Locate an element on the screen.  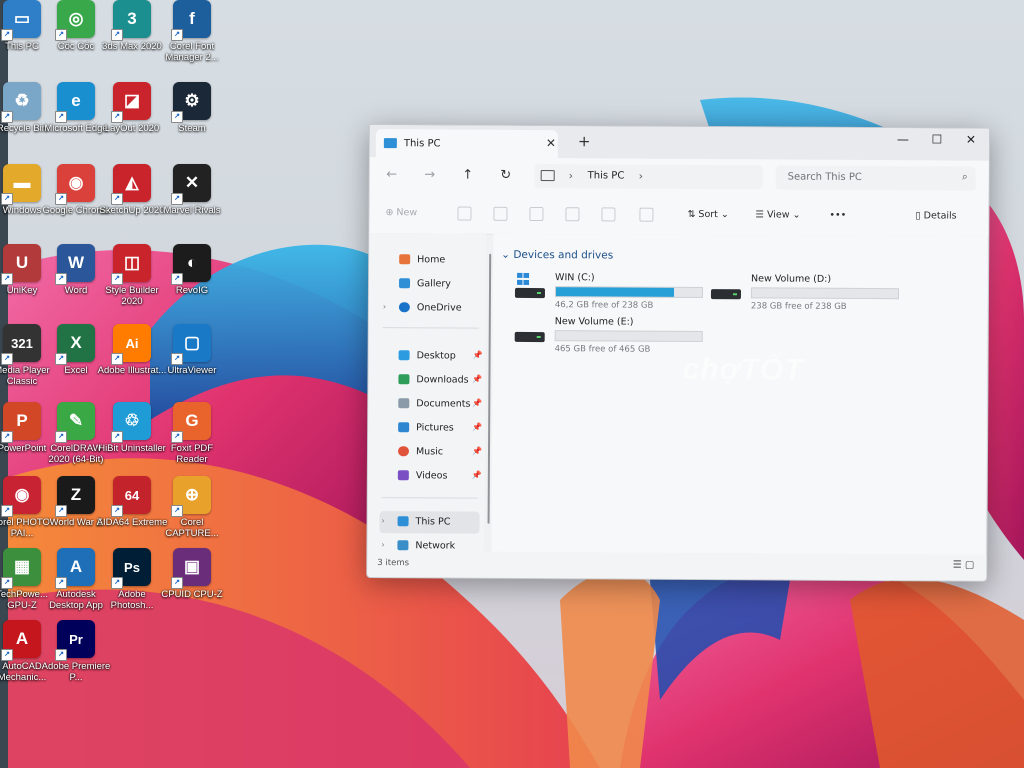
desktop-icon-item: ▣ ↗ CPUID CPU-Z is located at coordinates (192, 574).